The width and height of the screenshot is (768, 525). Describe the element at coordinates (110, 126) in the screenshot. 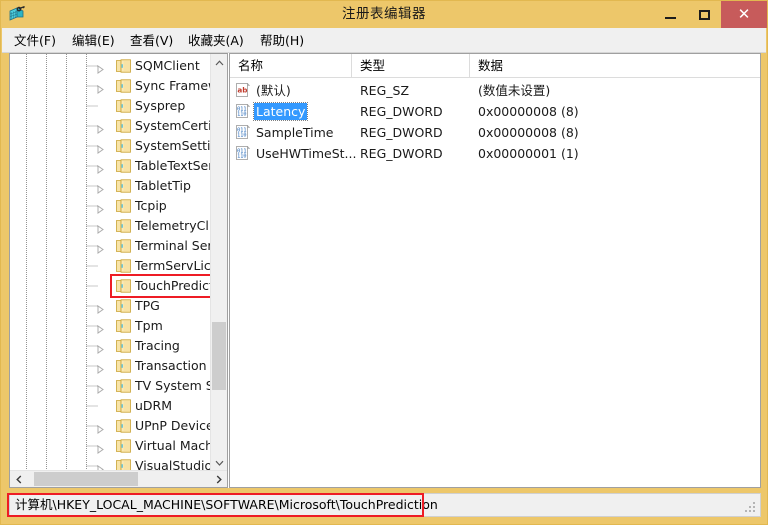

I see `tree-item-systemcertifi: SystemCertifi` at that location.